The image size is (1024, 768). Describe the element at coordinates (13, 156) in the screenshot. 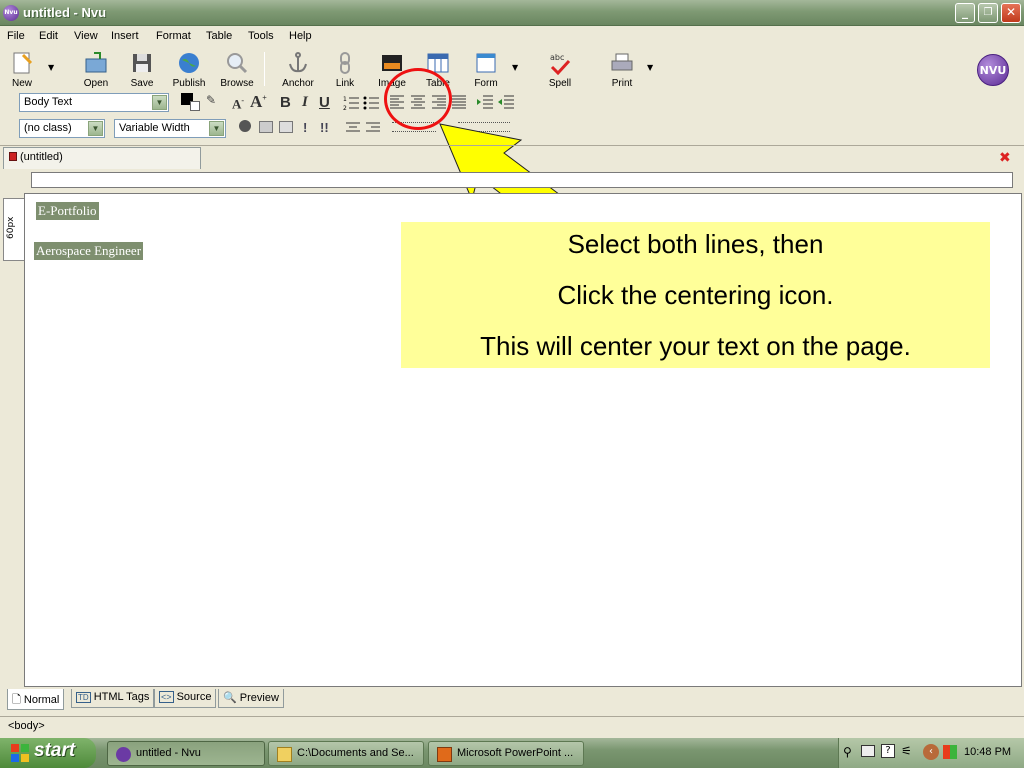

I see `document-modified-icon` at that location.